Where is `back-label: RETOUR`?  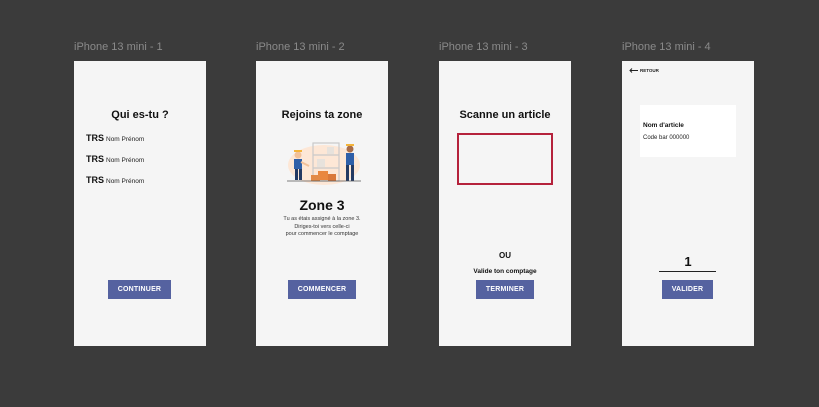 back-label: RETOUR is located at coordinates (649, 70).